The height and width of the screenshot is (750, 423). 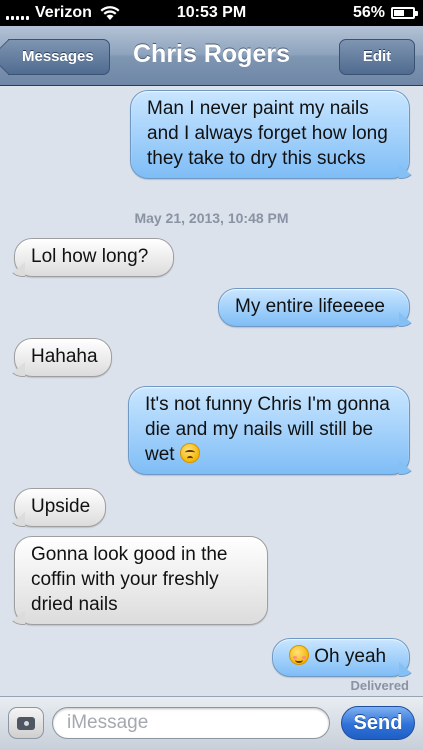 What do you see at coordinates (189, 453) in the screenshot?
I see `angry-face-icon` at bounding box center [189, 453].